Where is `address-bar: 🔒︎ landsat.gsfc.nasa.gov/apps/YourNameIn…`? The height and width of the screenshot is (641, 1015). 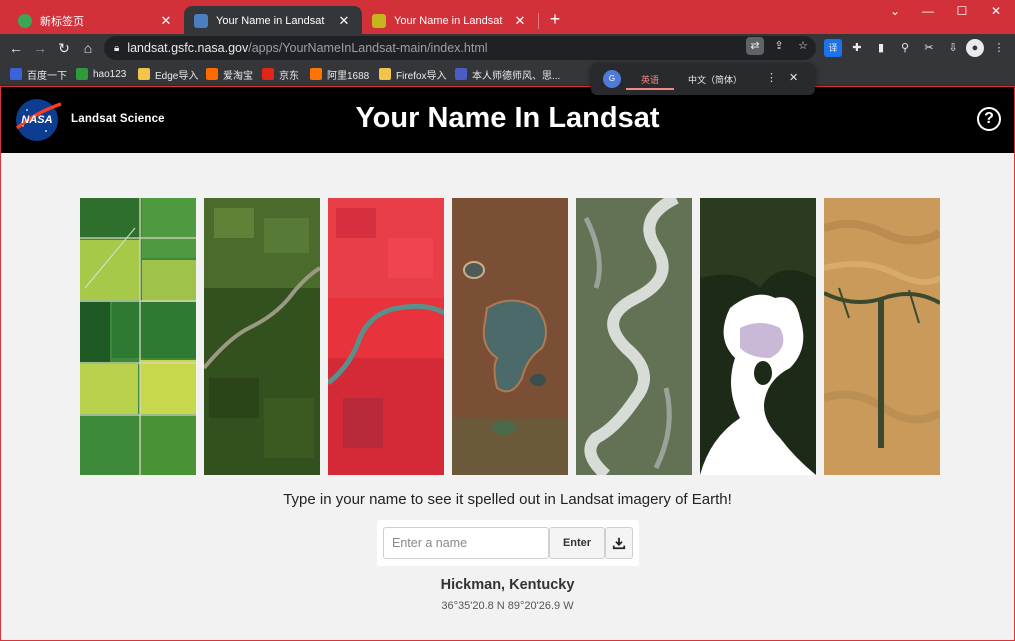
address-bar: 🔒︎ landsat.gsfc.nasa.gov/apps/YourNameIn… is located at coordinates (460, 48).